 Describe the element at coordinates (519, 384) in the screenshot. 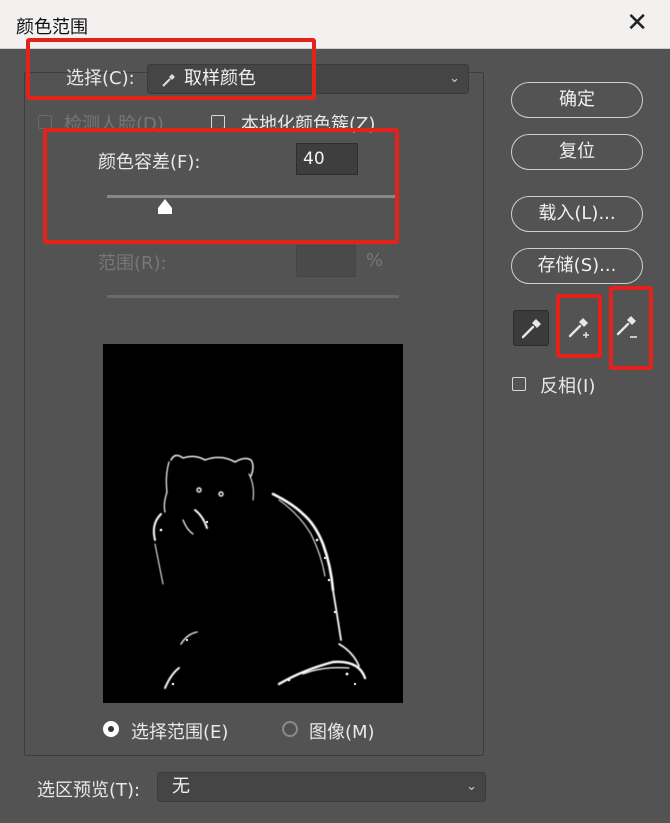

I see `invert-checkbox` at that location.